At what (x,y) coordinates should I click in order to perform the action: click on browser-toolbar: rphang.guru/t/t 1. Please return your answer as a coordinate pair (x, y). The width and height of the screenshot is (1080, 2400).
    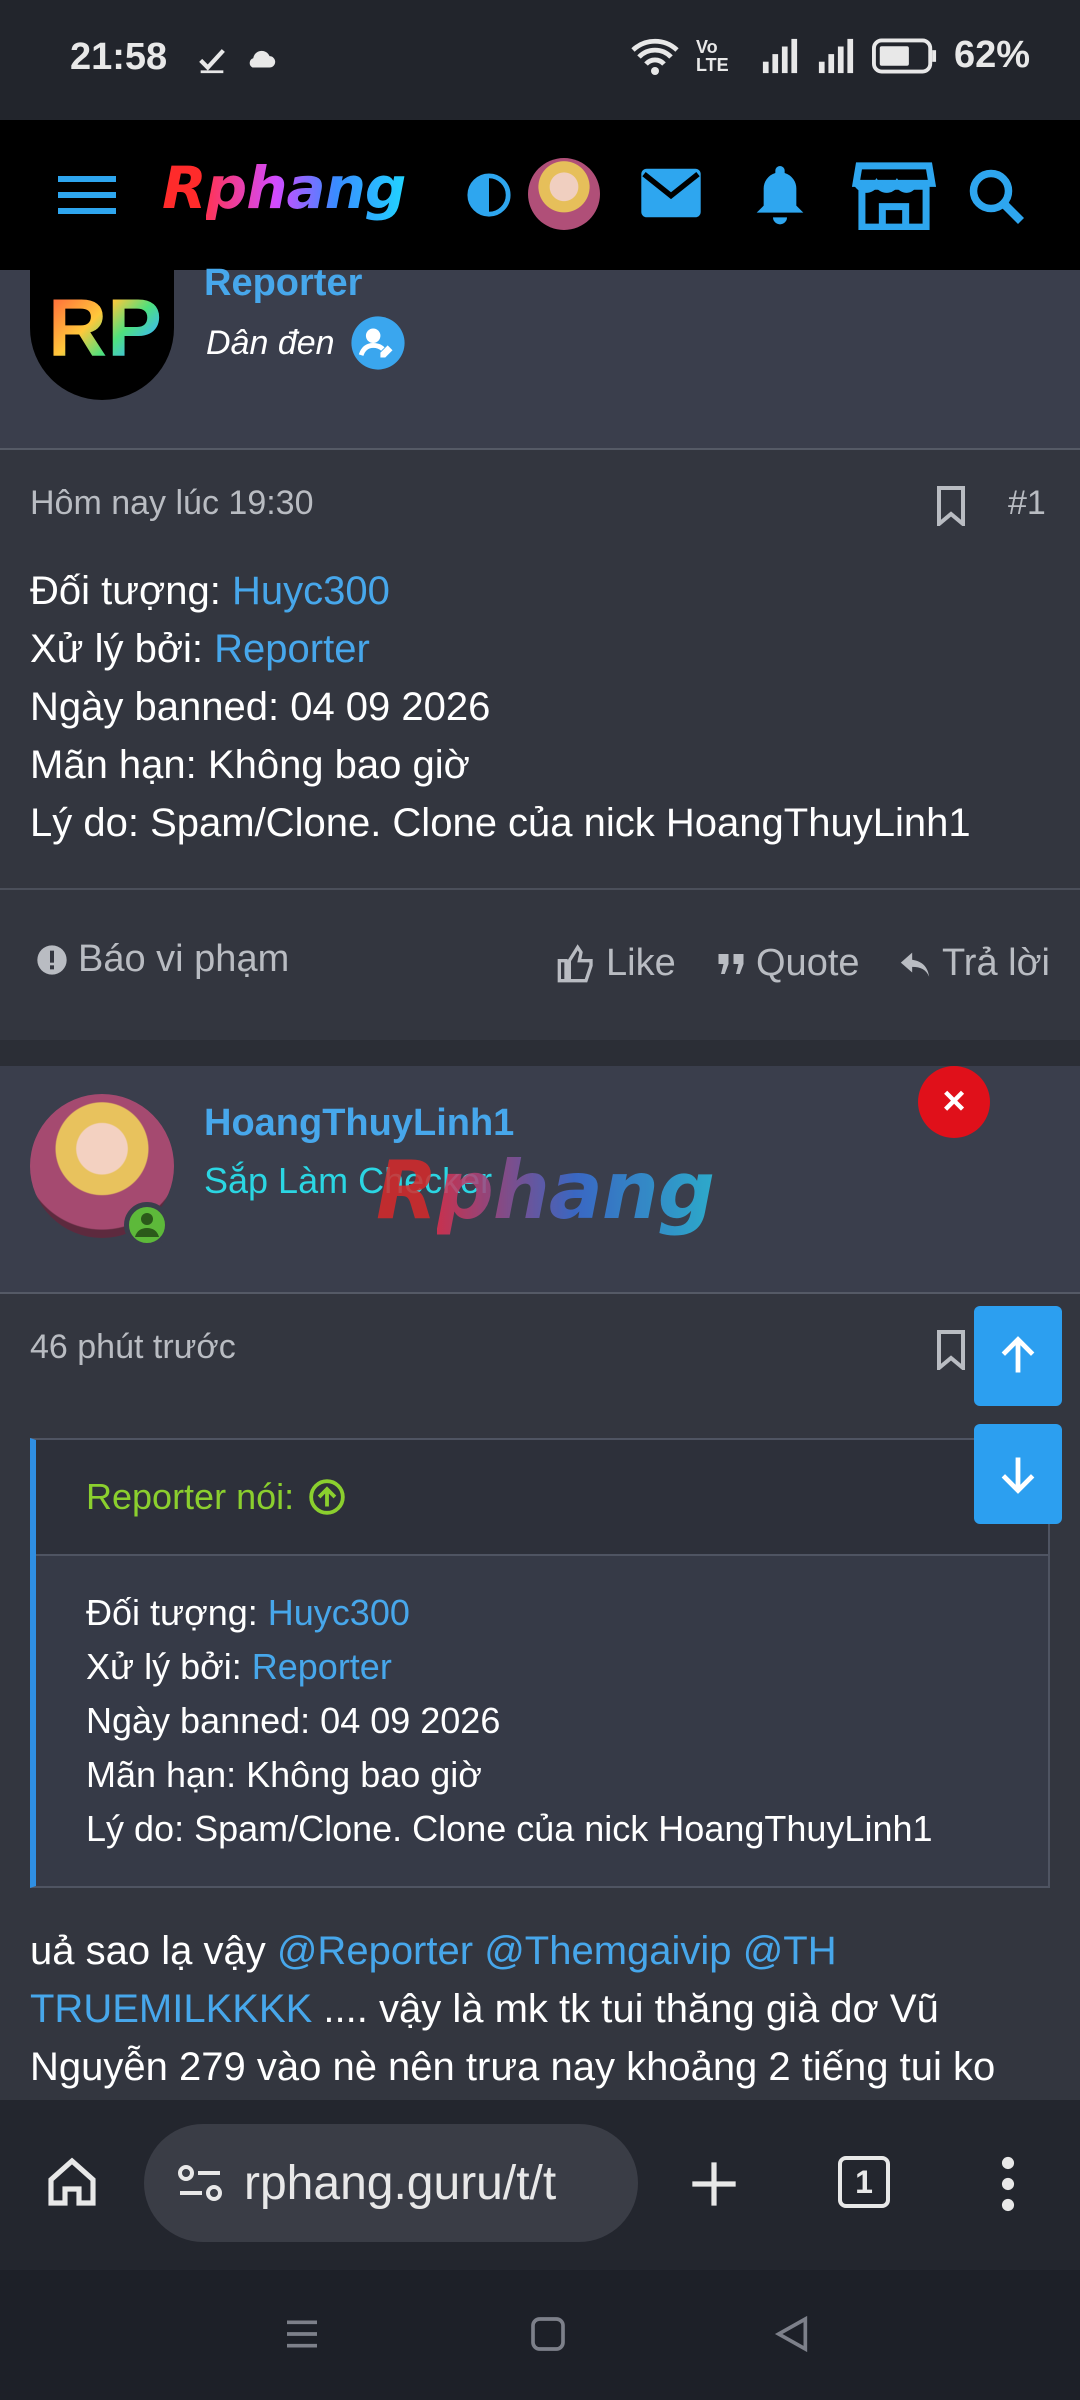
    Looking at the image, I should click on (540, 2185).